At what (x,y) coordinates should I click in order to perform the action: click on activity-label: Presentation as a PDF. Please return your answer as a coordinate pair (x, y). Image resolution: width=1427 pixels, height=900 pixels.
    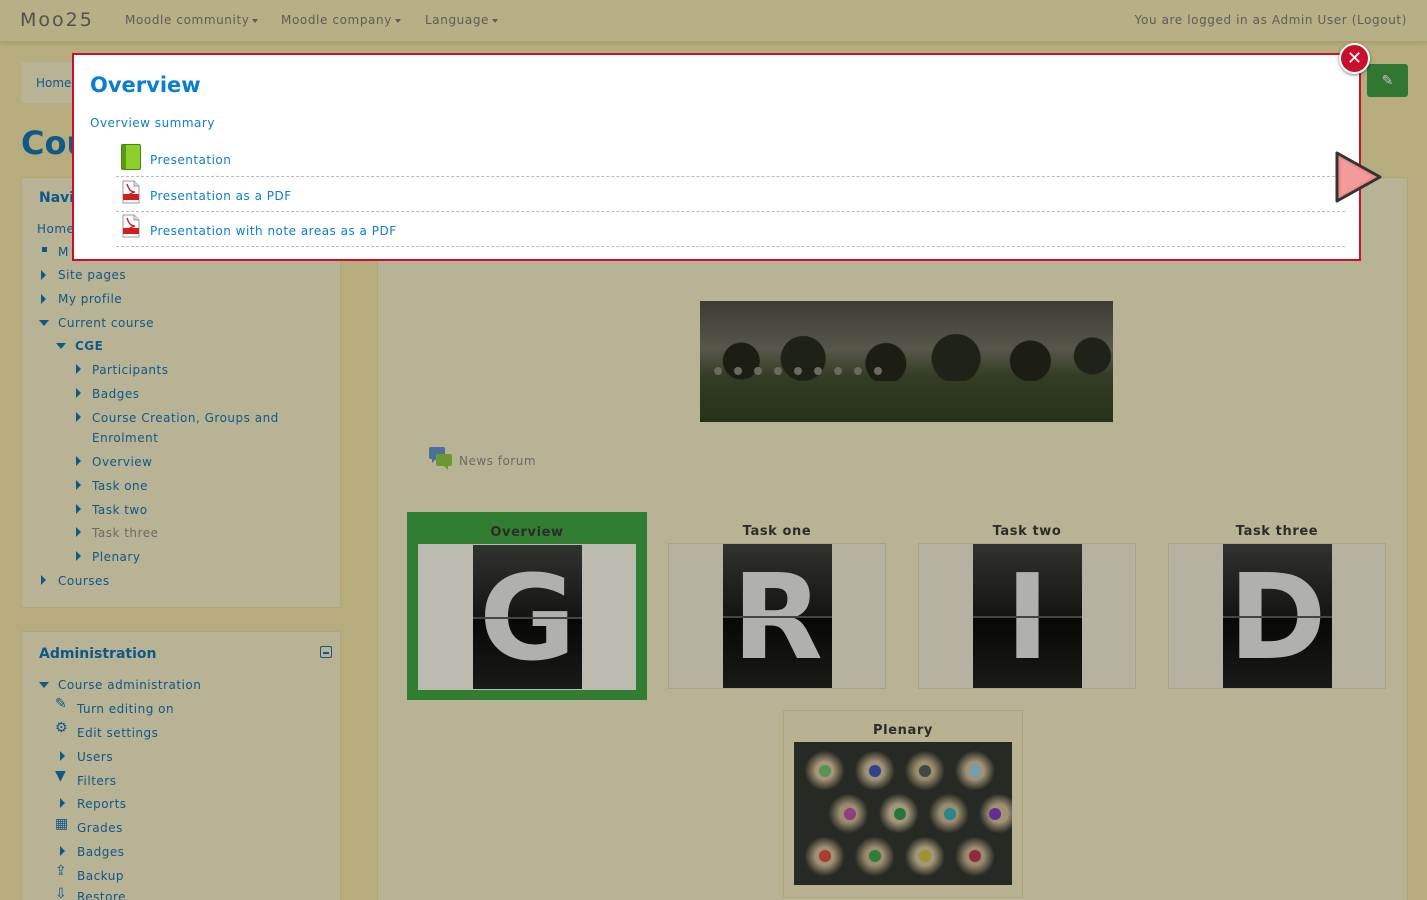
    Looking at the image, I should click on (221, 196).